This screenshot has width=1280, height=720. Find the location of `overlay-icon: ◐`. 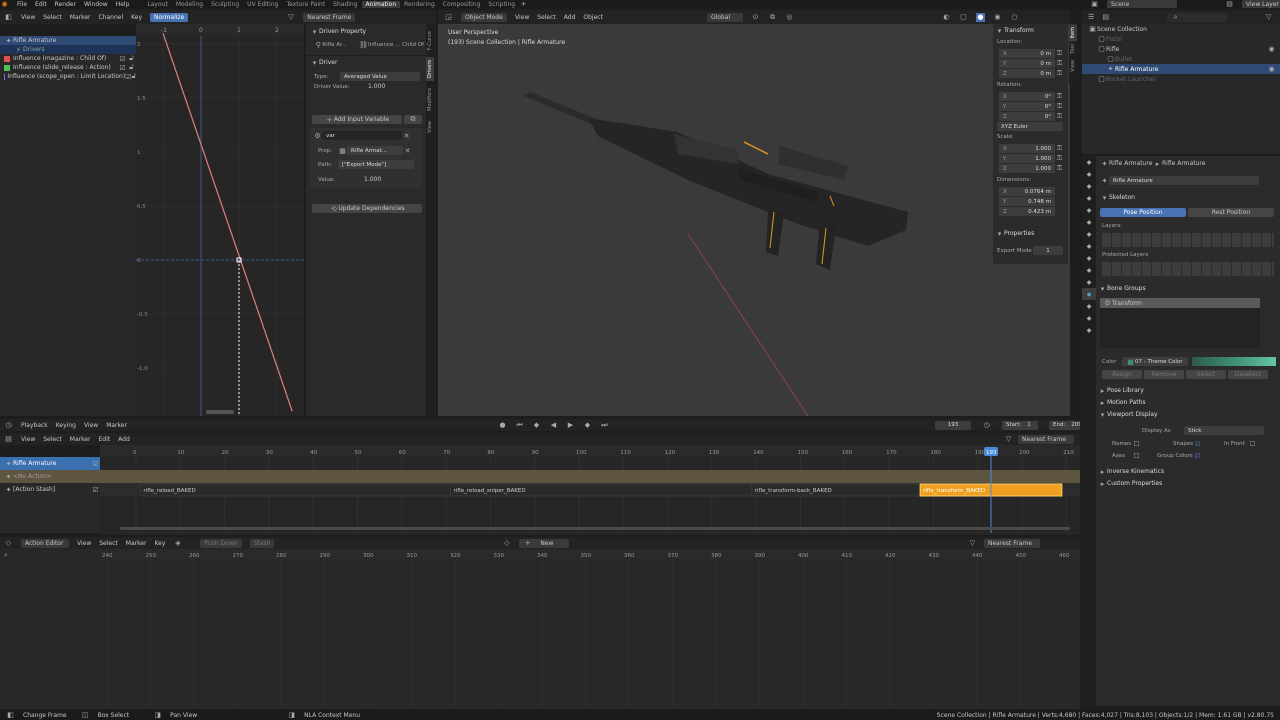

overlay-icon: ◐ is located at coordinates (946, 17).